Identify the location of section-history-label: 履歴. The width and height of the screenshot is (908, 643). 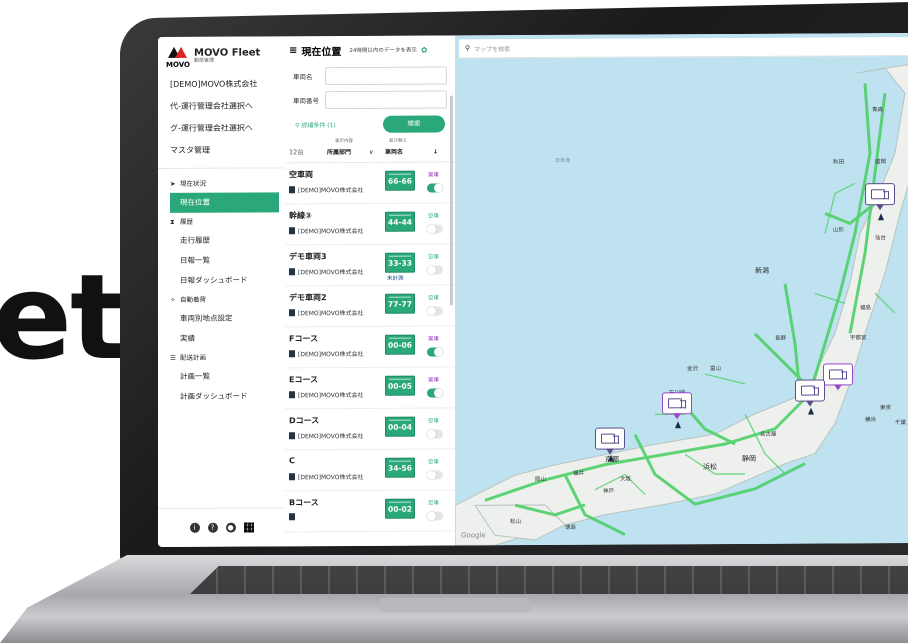
(186, 221).